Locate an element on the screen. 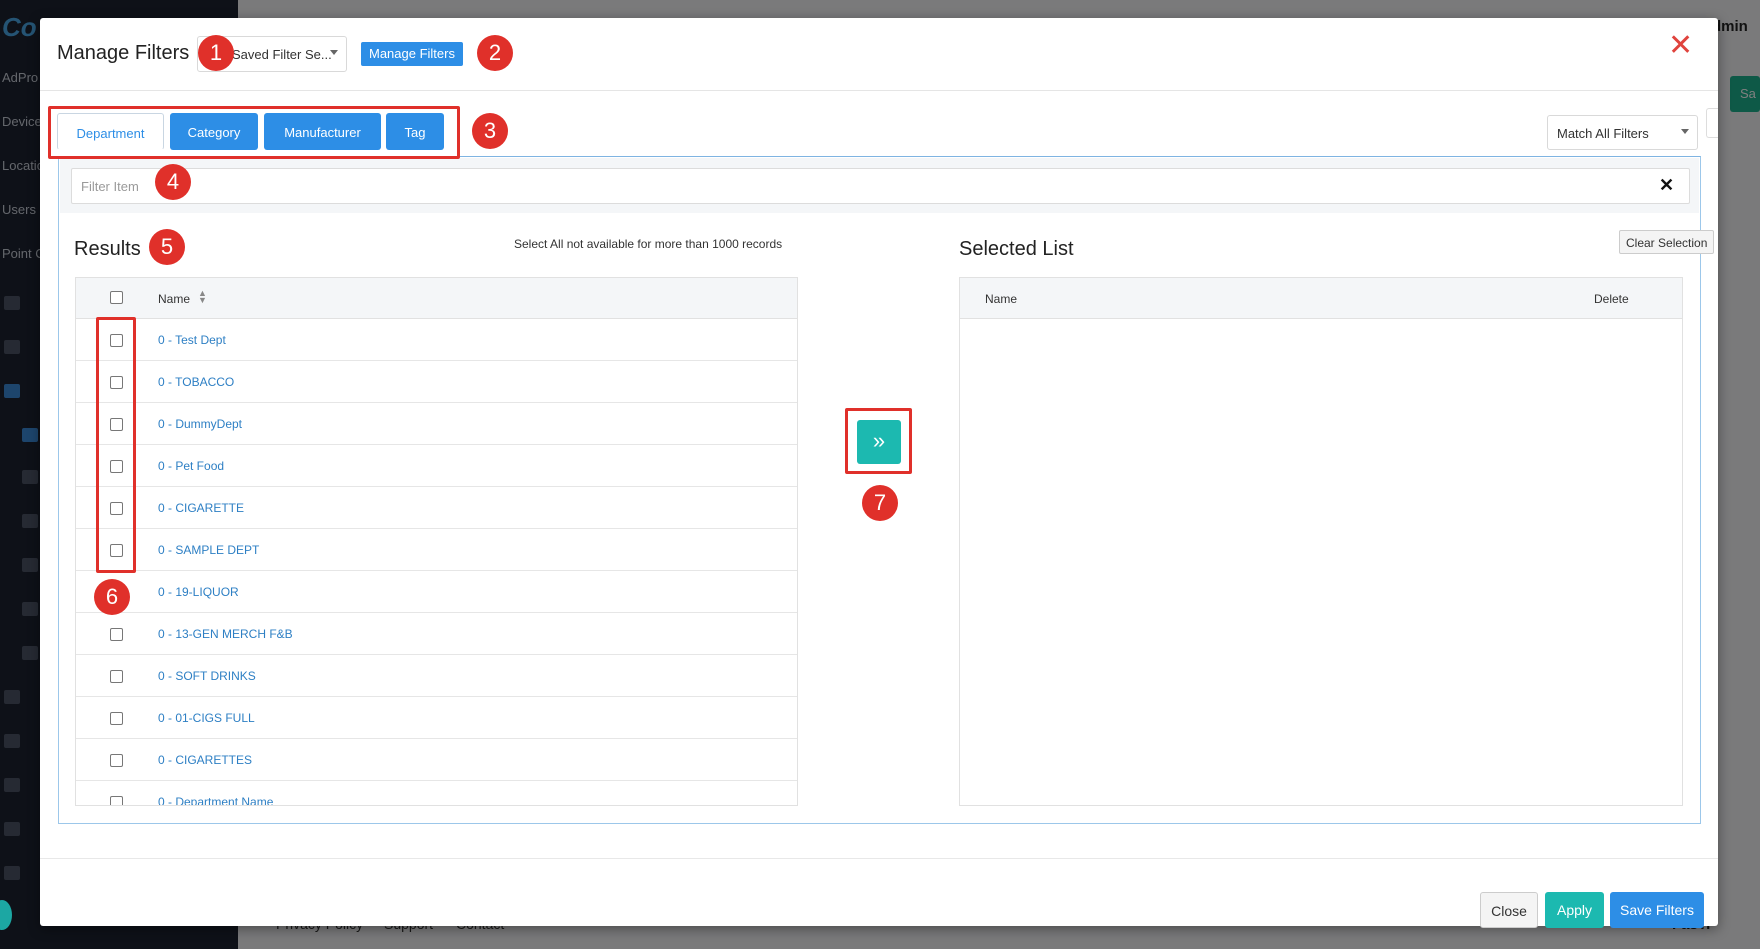 The image size is (1760, 949). annotation-marker-3: 3 is located at coordinates (490, 131).